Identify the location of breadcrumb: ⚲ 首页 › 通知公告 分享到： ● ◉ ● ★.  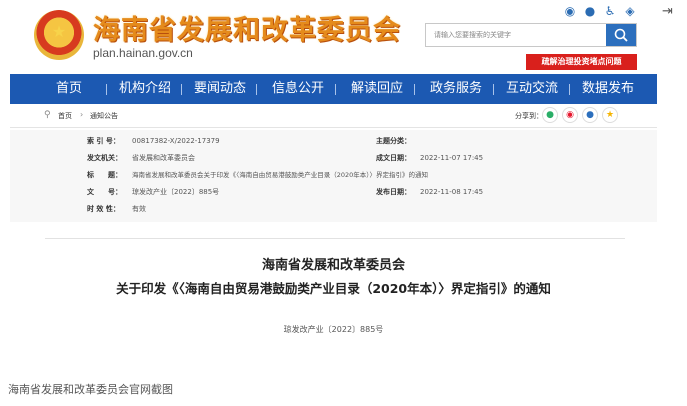
(333, 116).